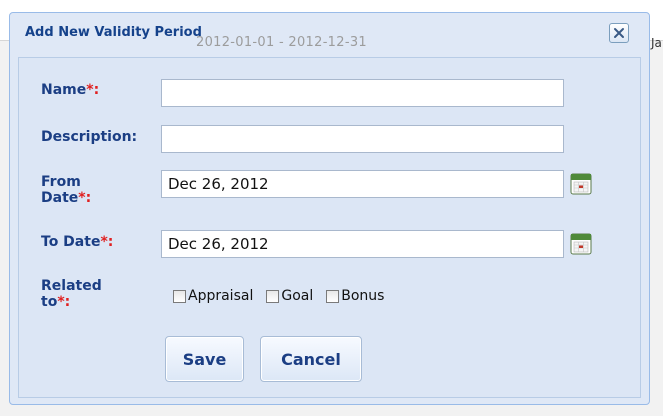  I want to click on close-button, so click(619, 33).